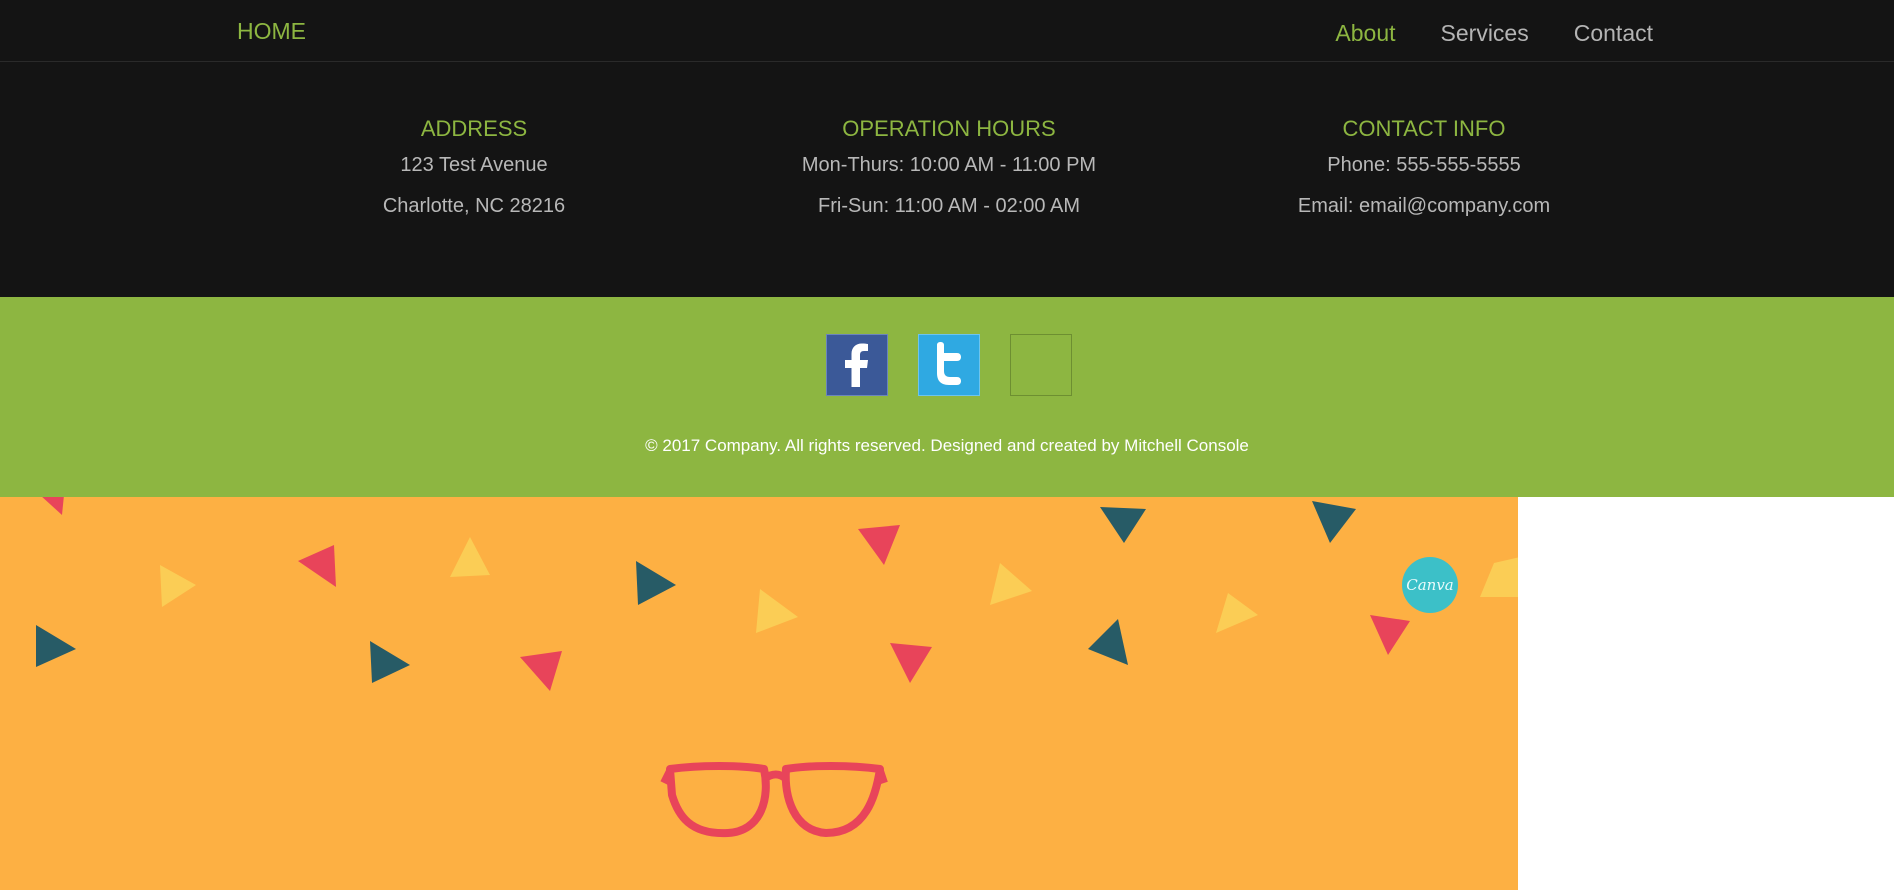 The image size is (1894, 890). Describe the element at coordinates (1365, 33) in the screenshot. I see `nav-link-about: About` at that location.